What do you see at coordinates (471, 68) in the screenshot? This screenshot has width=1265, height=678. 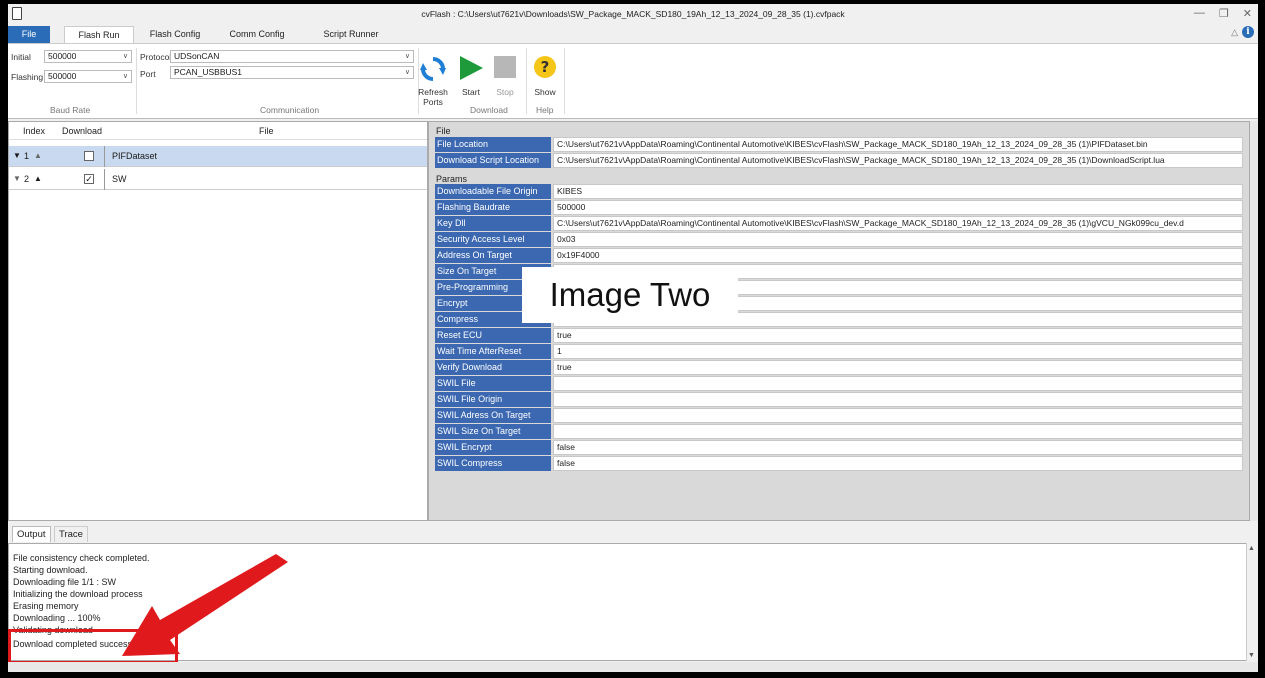 I see `play-icon` at bounding box center [471, 68].